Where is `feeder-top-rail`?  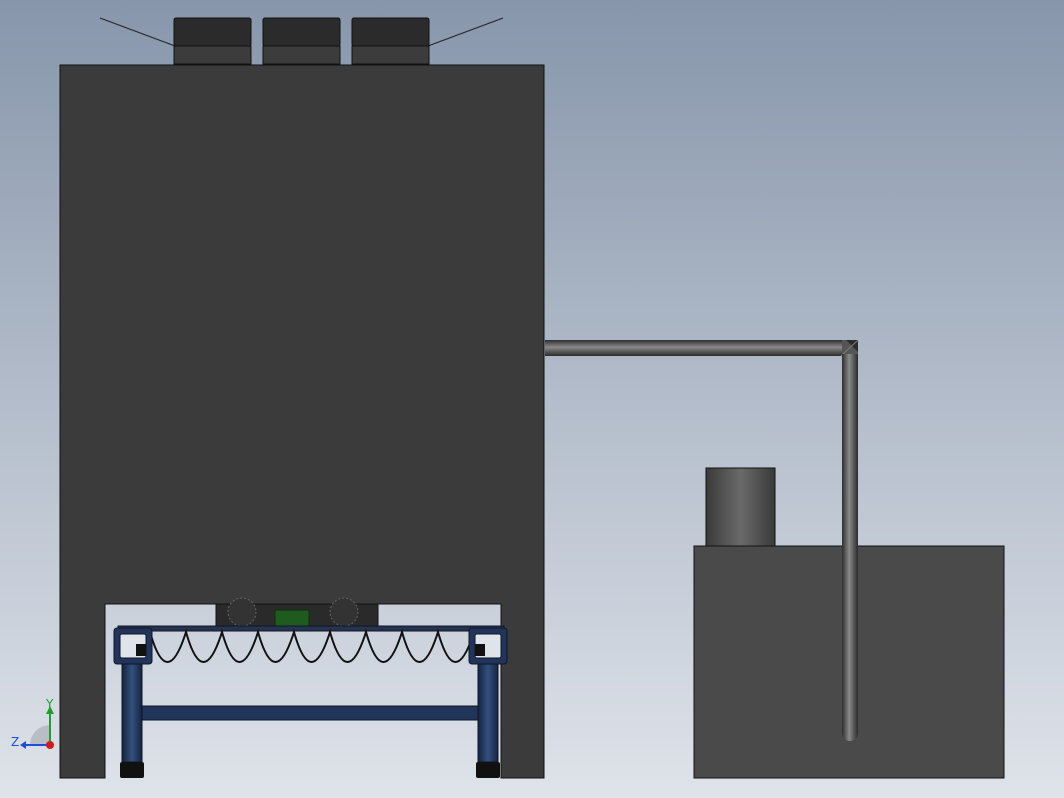
feeder-top-rail is located at coordinates (311, 628).